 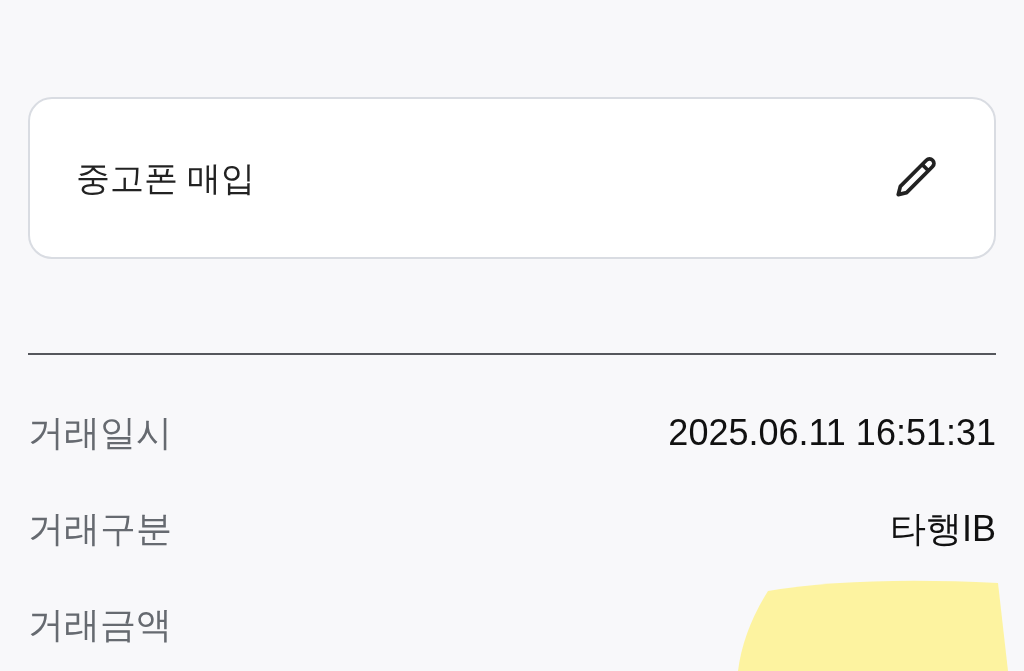 I want to click on detail-value: 2025.06.11 16:51:31, so click(x=832, y=433).